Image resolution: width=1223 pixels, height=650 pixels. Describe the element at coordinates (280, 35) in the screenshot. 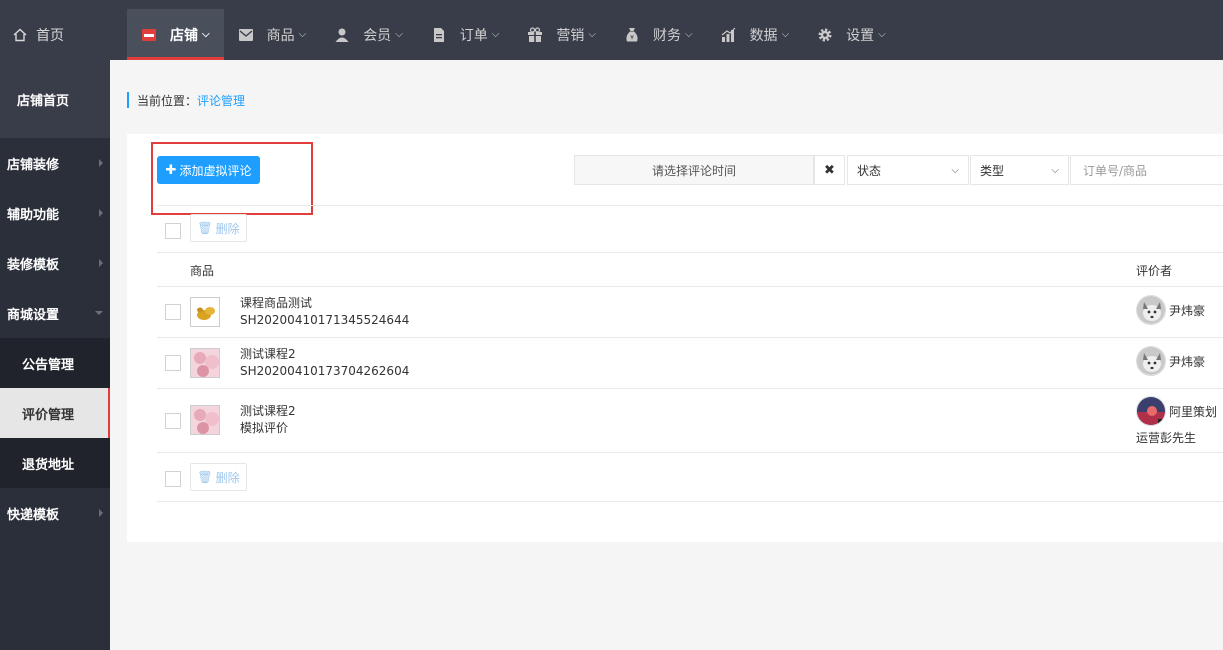

I see `nav-item-label: 商品` at that location.